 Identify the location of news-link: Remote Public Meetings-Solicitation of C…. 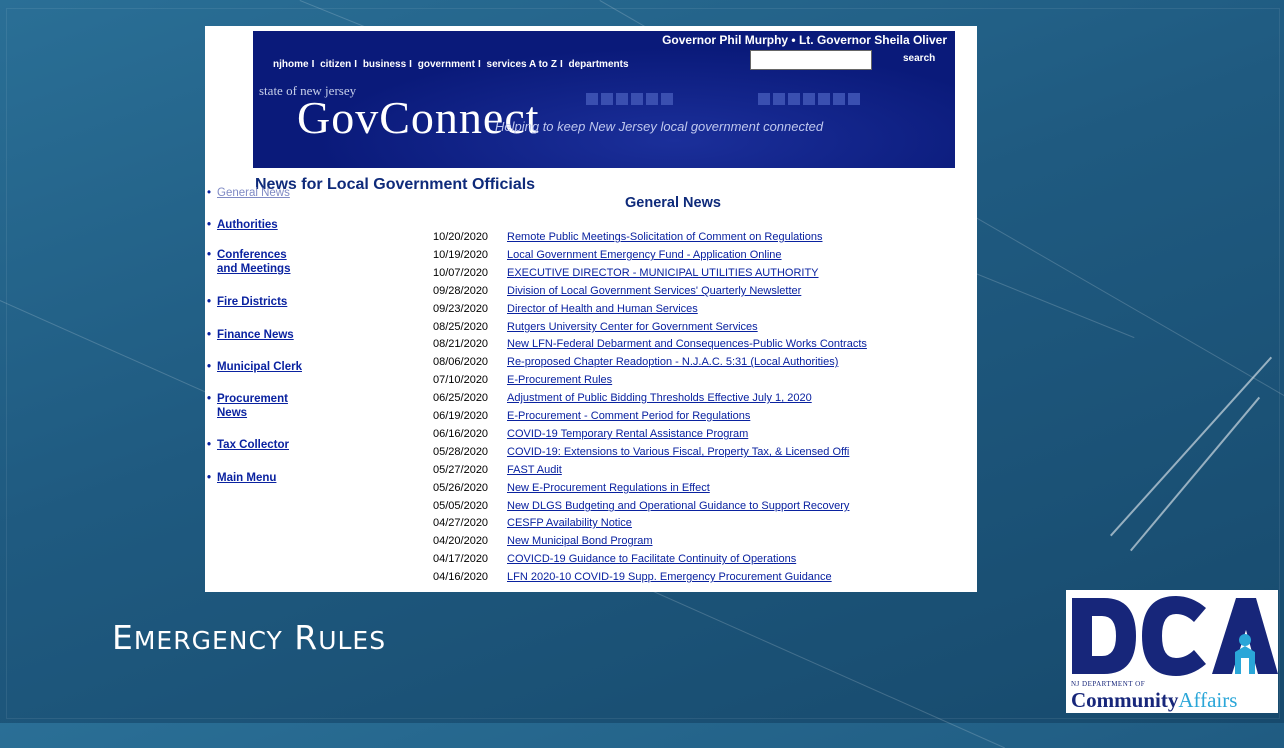
(665, 237).